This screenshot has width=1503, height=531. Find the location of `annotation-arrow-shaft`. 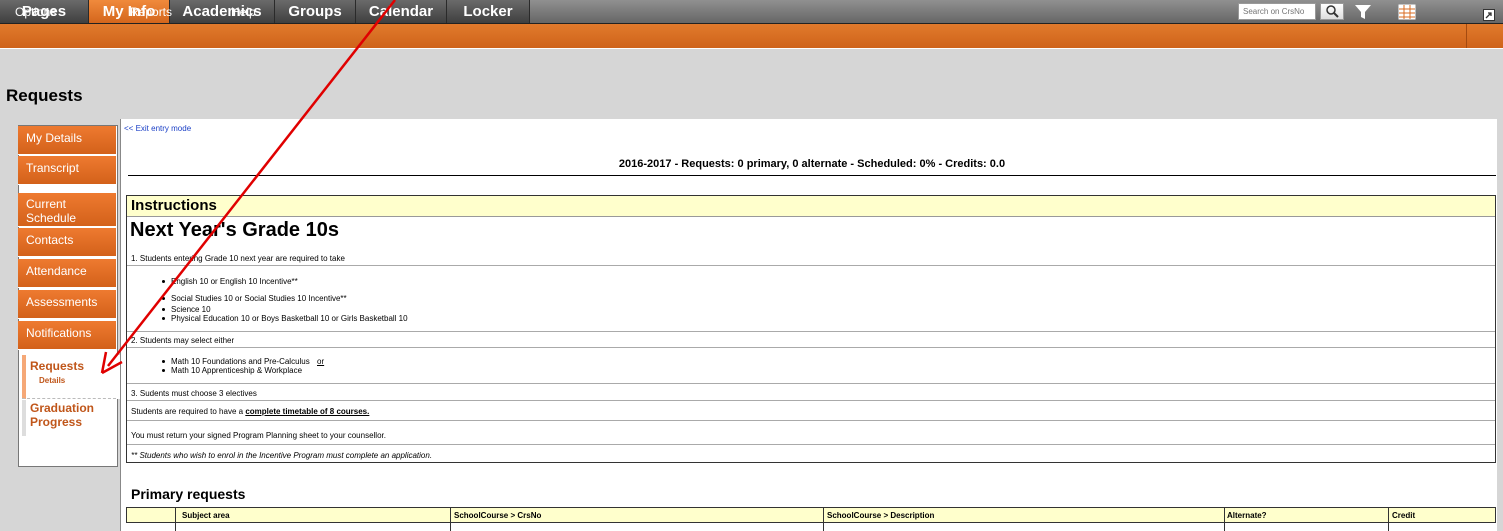

annotation-arrow-shaft is located at coordinates (251, 183).